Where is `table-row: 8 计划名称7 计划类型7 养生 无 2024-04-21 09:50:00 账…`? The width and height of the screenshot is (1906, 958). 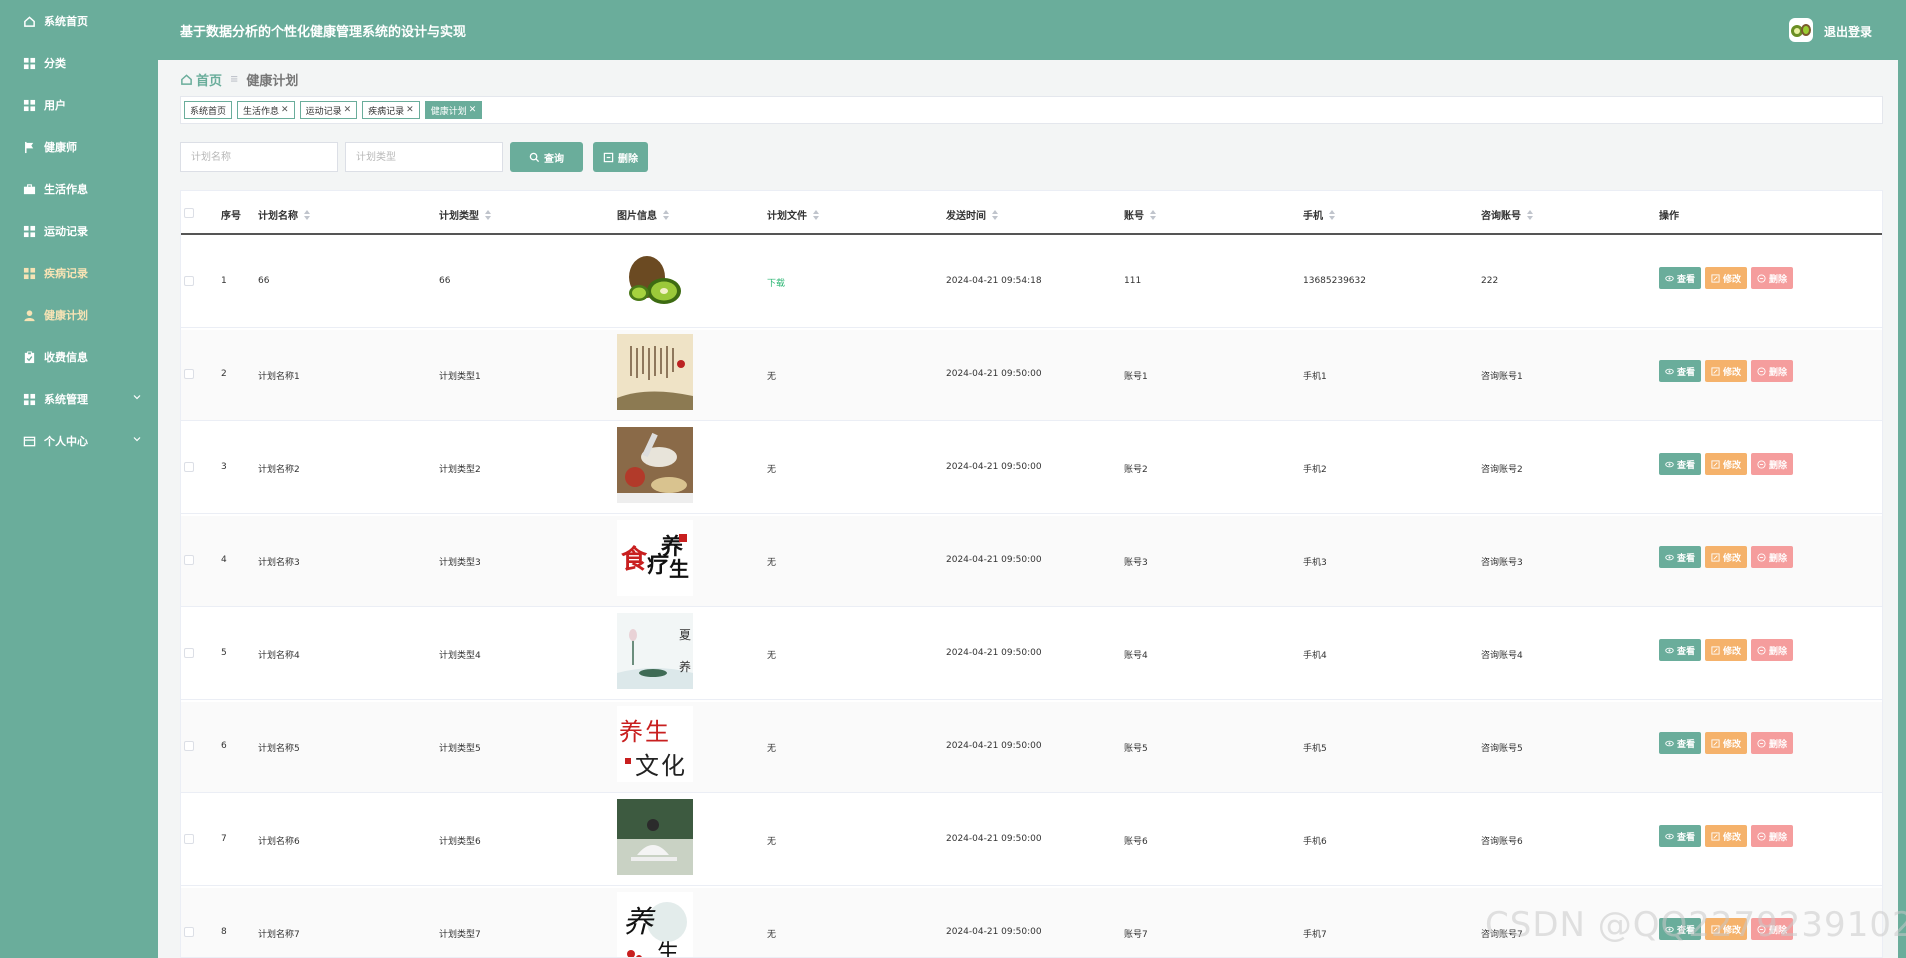
table-row: 8 计划名称7 计划类型7 养生 无 2024-04-21 09:50:00 账… is located at coordinates (1031, 922).